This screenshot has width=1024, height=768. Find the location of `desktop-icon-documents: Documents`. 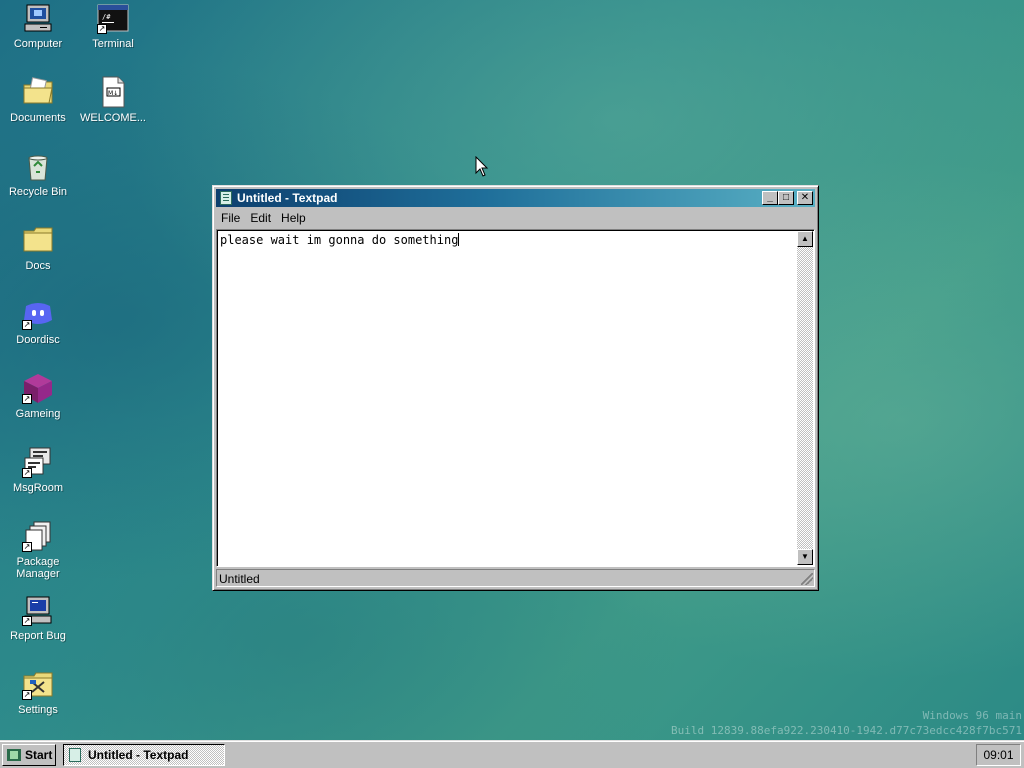

desktop-icon-documents: Documents is located at coordinates (38, 100).